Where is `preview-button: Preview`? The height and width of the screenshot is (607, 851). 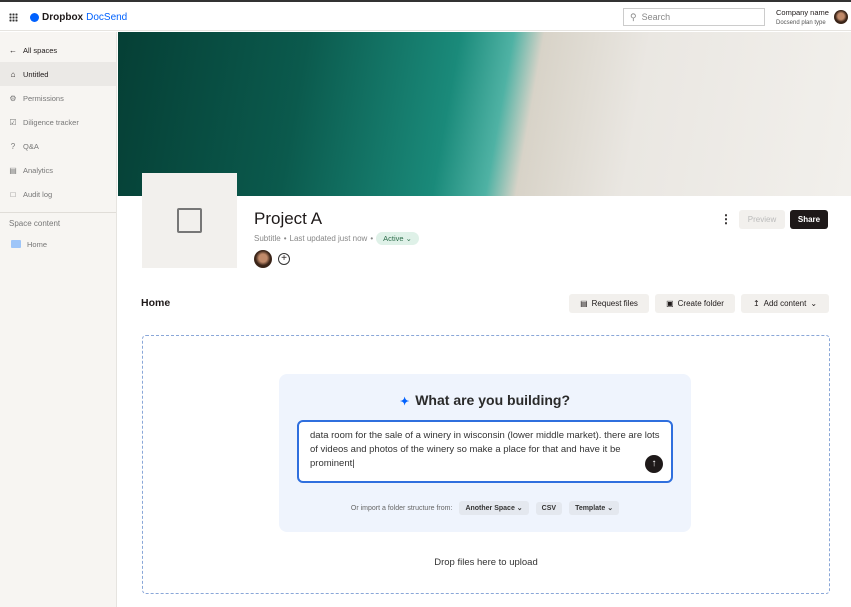
preview-button: Preview is located at coordinates (762, 219).